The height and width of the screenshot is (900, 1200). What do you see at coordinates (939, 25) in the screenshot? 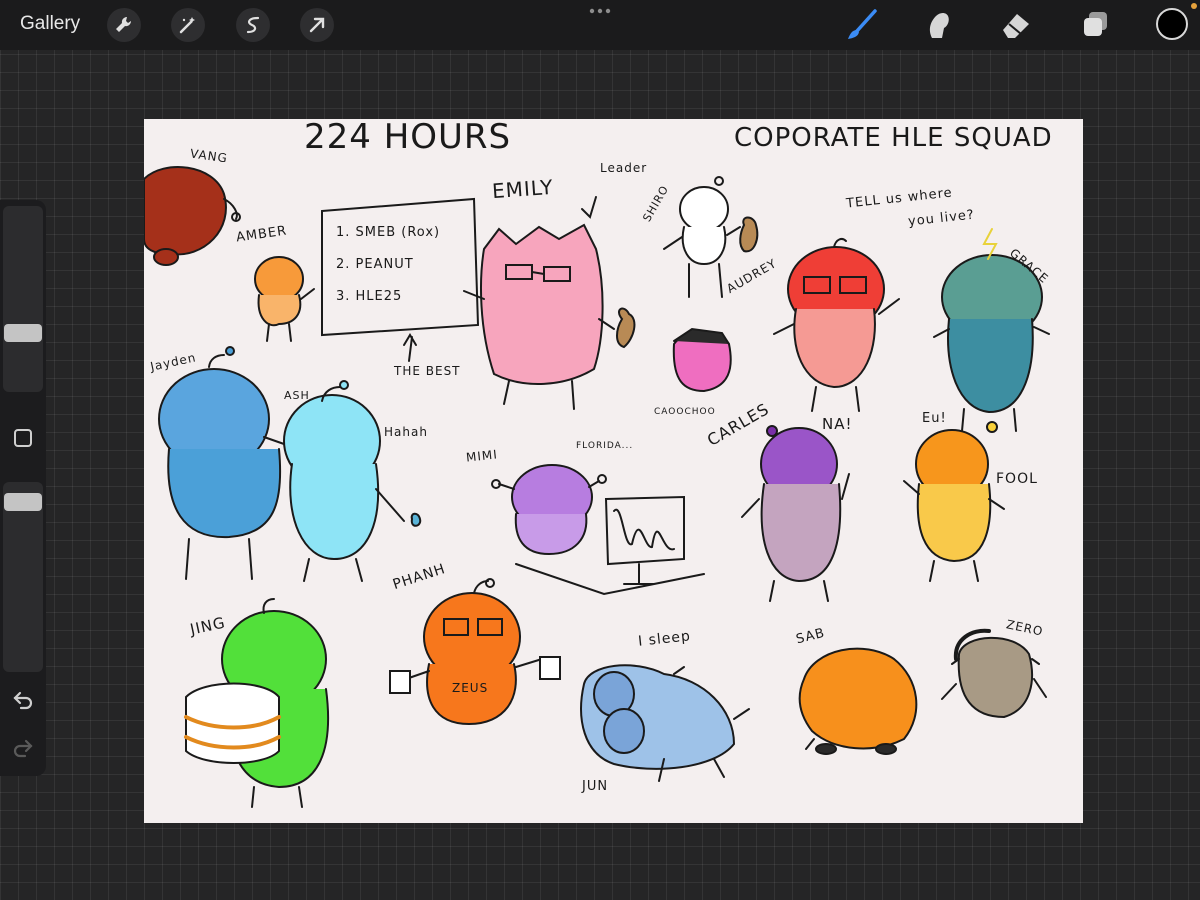
I see `smudge-icon` at bounding box center [939, 25].